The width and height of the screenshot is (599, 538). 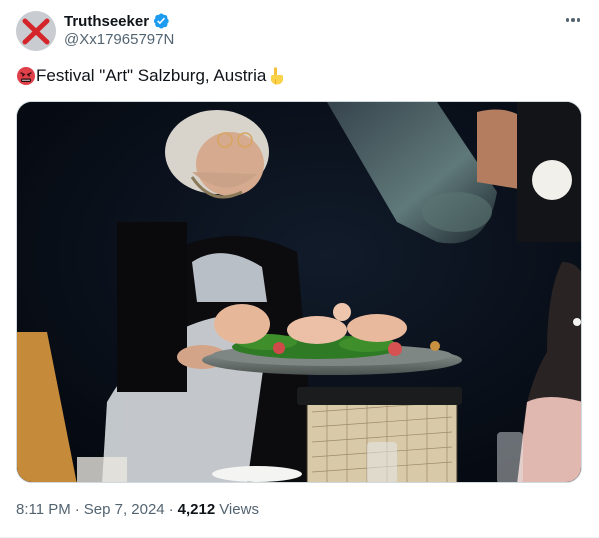 I want to click on verified-badge-icon, so click(x=161, y=21).